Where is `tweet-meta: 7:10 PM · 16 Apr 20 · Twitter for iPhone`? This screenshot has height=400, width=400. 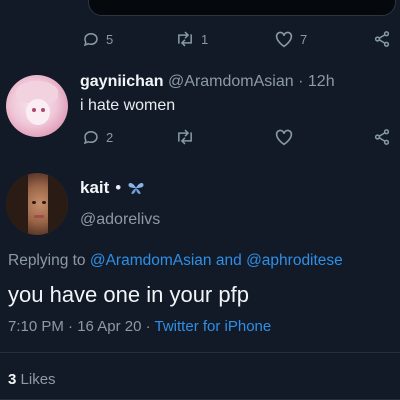
tweet-meta: 7:10 PM · 16 Apr 20 · Twitter for iPhone is located at coordinates (139, 326).